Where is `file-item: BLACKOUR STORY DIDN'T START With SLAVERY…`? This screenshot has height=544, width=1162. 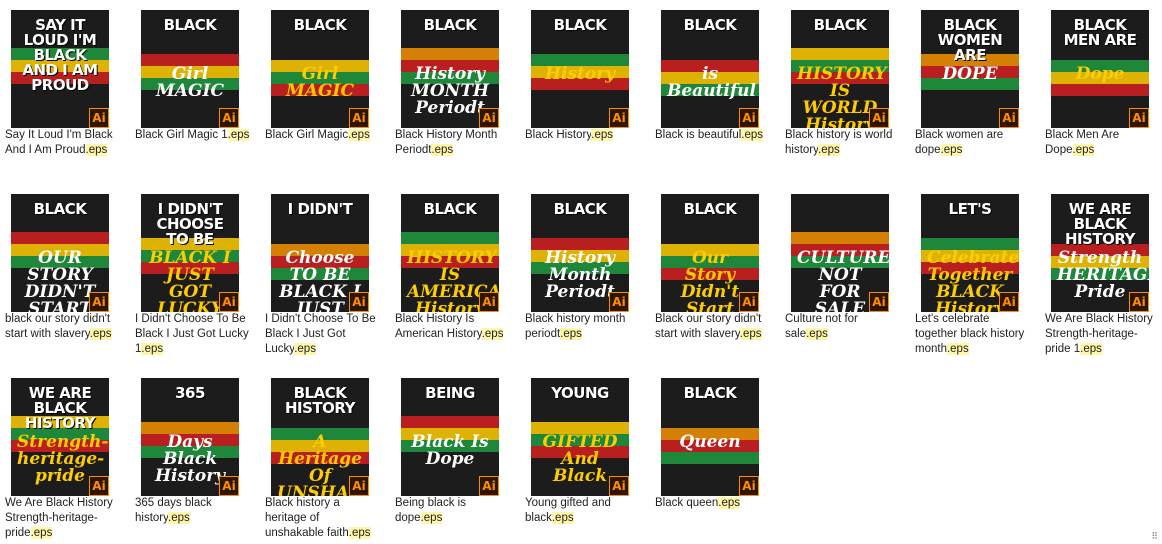
file-item: BLACKOUR STORY DIDN'T START With SLAVERY… is located at coordinates (63, 269).